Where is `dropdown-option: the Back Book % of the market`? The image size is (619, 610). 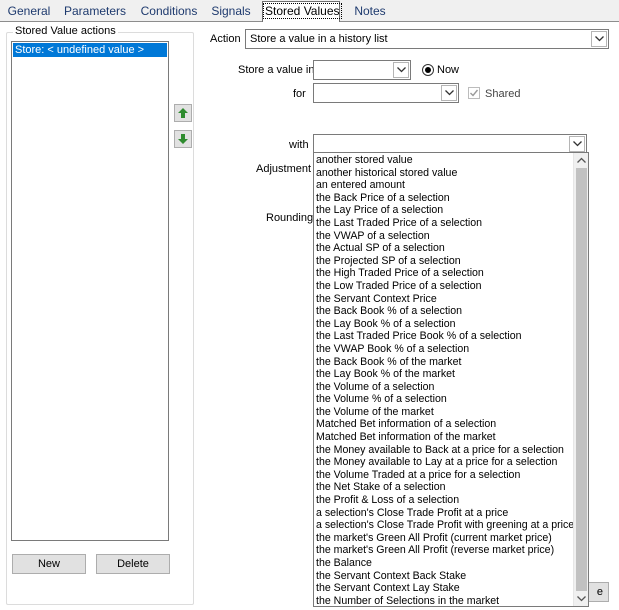 dropdown-option: the Back Book % of the market is located at coordinates (444, 362).